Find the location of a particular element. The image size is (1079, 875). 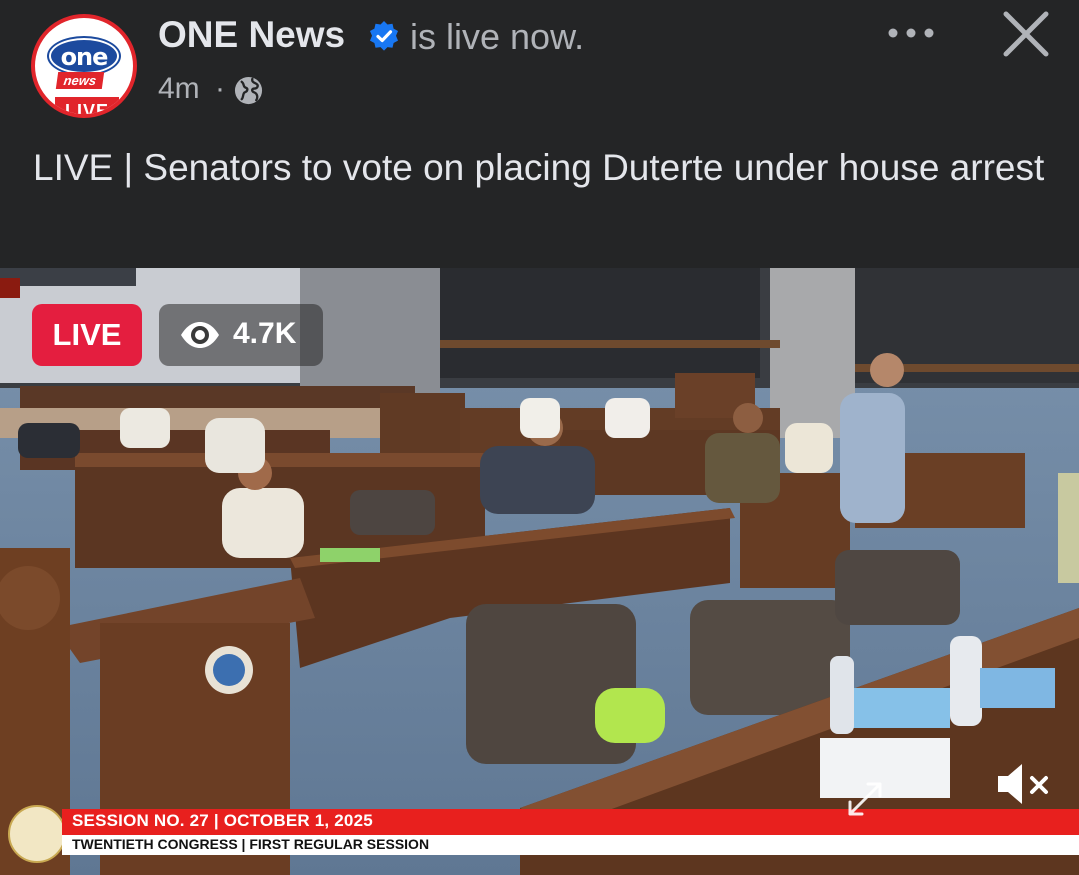

avatar-logo-live: LIVE is located at coordinates (87, 104).